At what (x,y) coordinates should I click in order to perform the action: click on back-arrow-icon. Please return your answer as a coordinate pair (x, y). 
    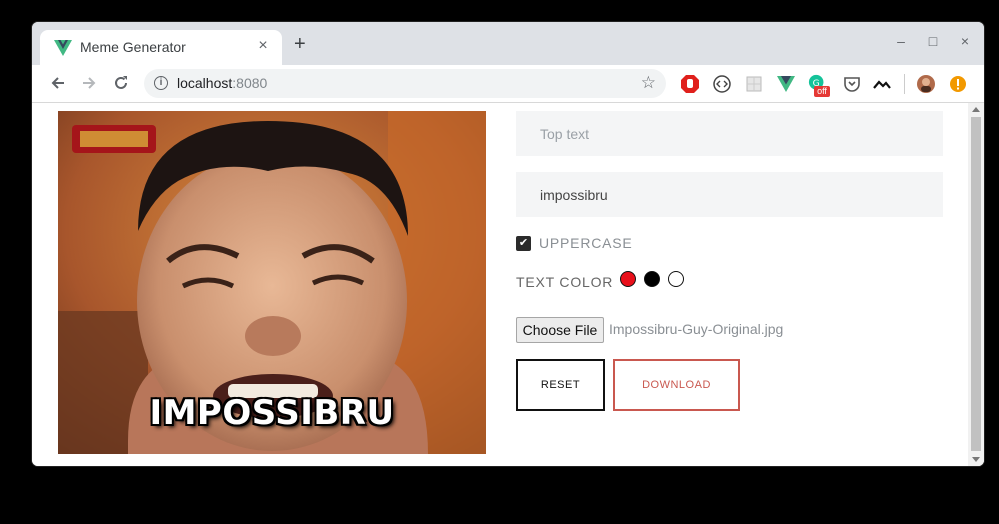
    Looking at the image, I should click on (58, 83).